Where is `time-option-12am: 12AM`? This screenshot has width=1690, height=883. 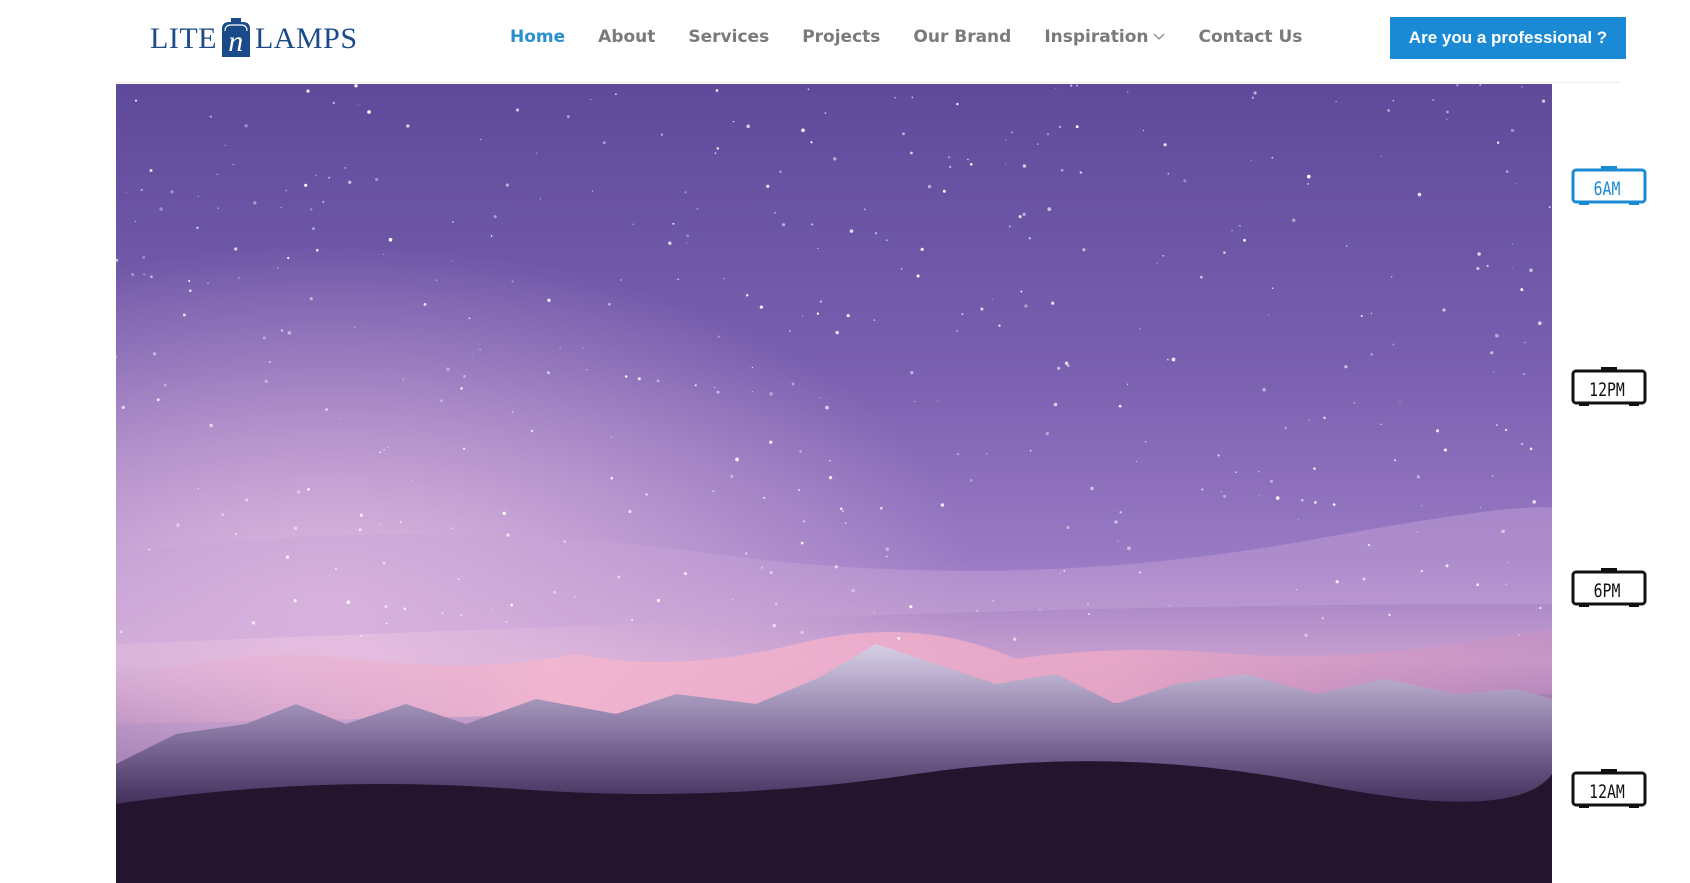
time-option-12am: 12AM is located at coordinates (1609, 790).